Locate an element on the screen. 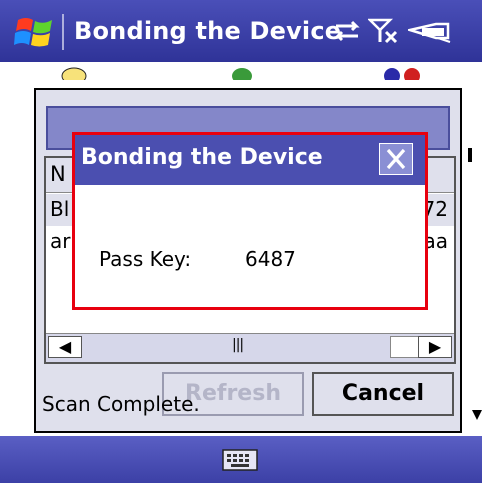 The image size is (482, 483). signal-off-icon is located at coordinates (385, 31).